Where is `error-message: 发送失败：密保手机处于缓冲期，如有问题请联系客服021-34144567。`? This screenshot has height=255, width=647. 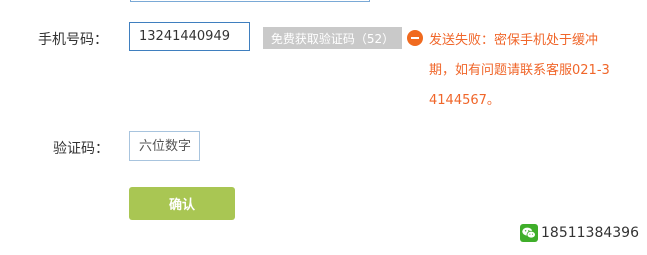 error-message: 发送失败：密保手机处于缓冲期，如有问题请联系客服021-34144567。 is located at coordinates (519, 70).